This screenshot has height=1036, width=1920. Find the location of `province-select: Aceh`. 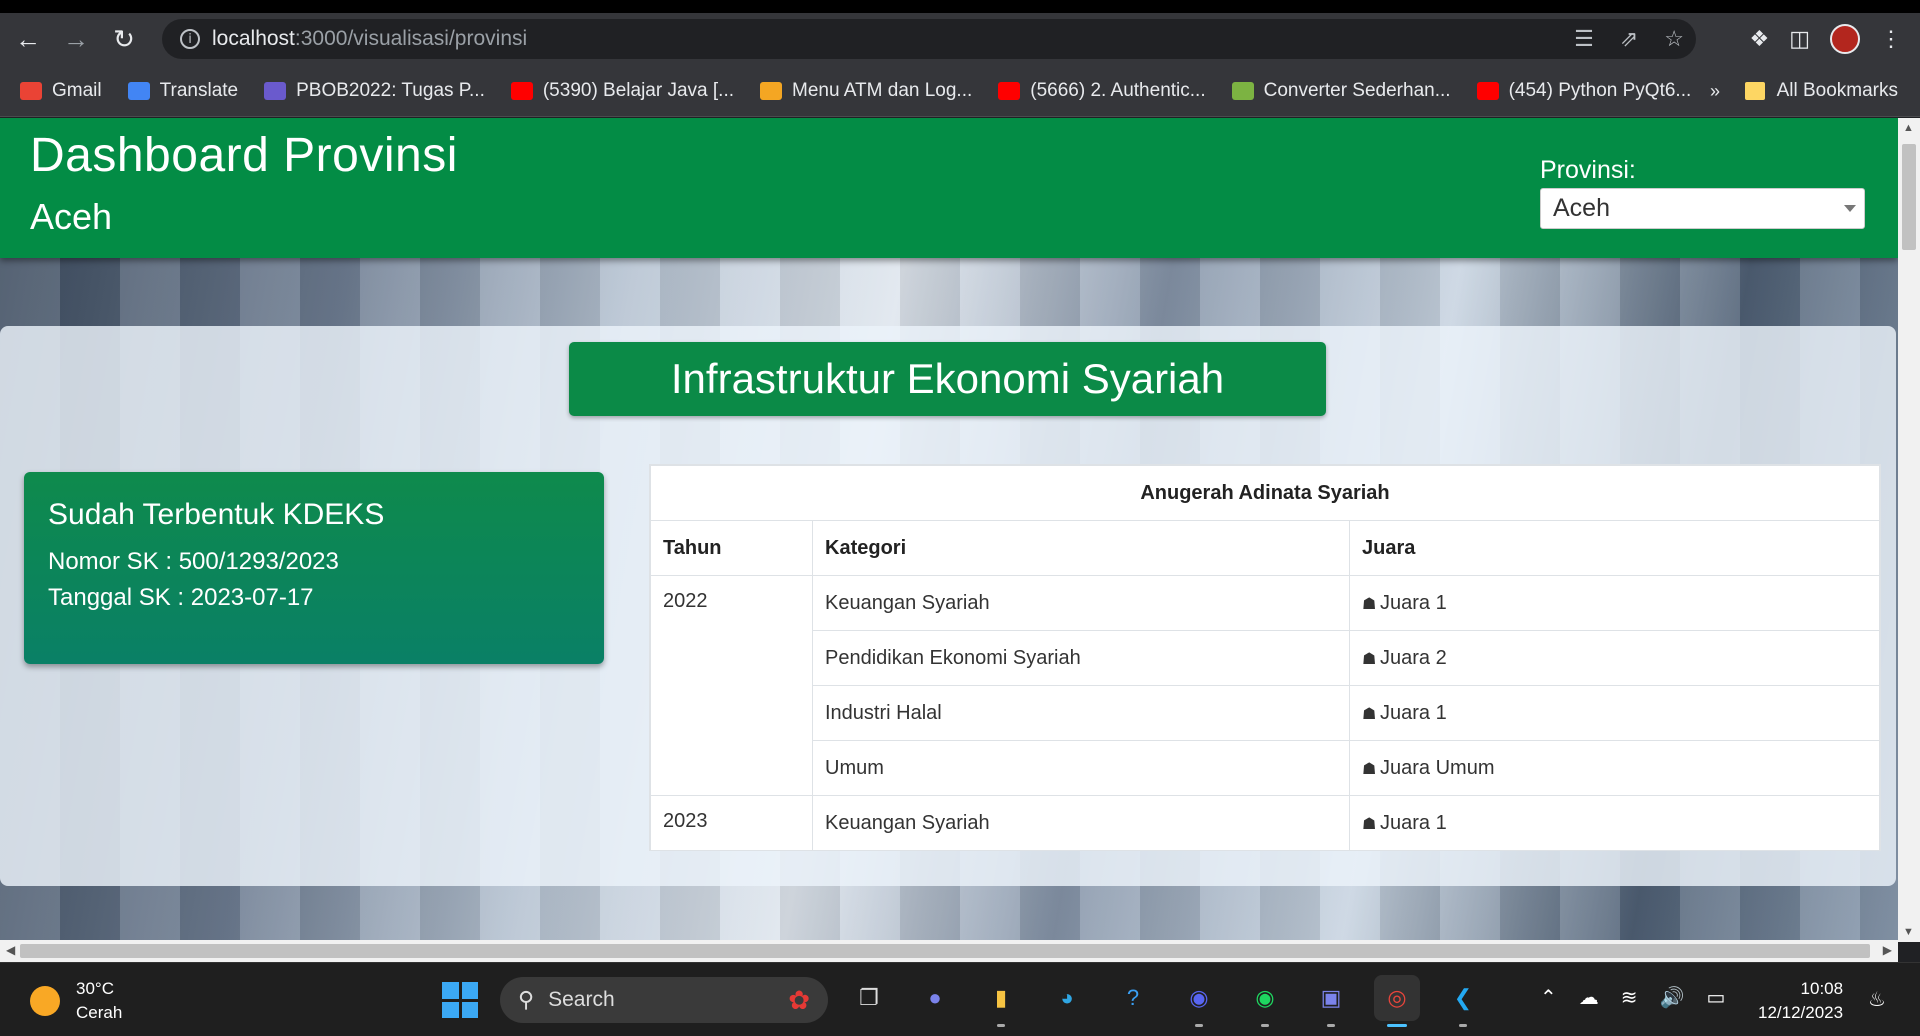

province-select: Aceh is located at coordinates (1702, 208).